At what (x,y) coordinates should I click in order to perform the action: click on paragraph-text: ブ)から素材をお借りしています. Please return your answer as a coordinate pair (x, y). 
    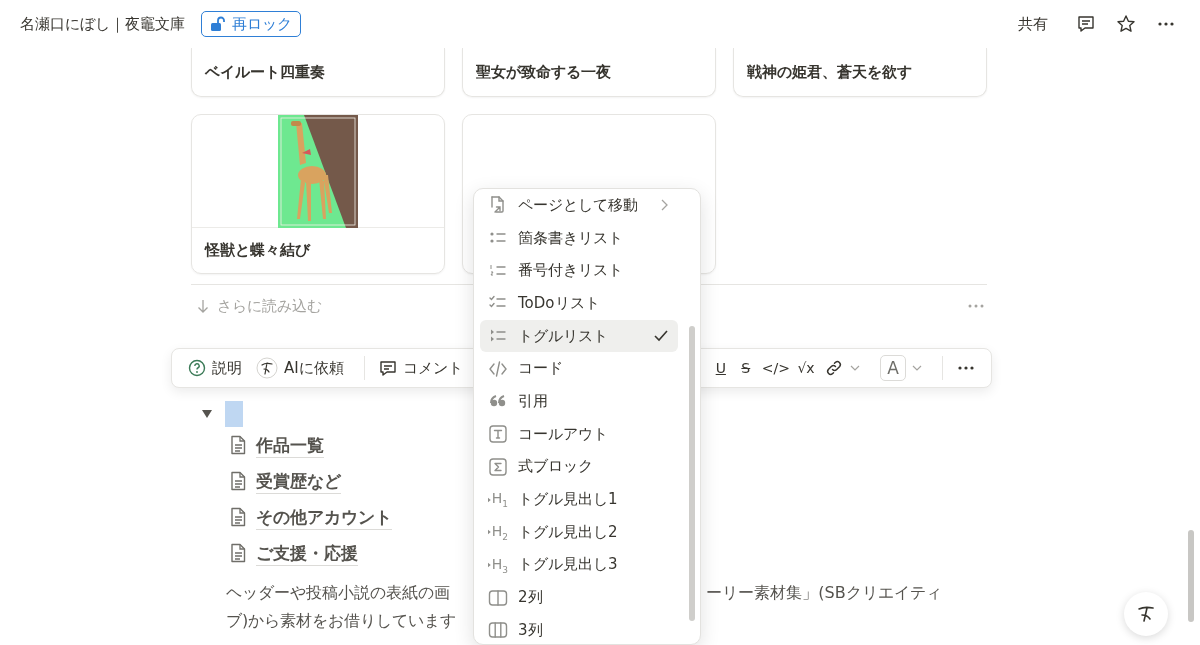
    Looking at the image, I should click on (341, 621).